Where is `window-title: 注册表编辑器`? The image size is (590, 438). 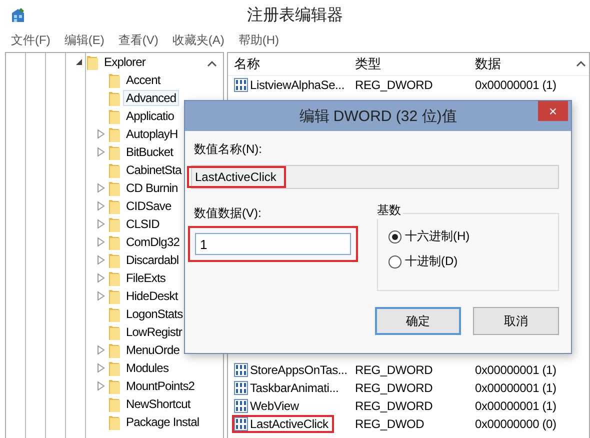 window-title: 注册表编辑器 is located at coordinates (295, 16).